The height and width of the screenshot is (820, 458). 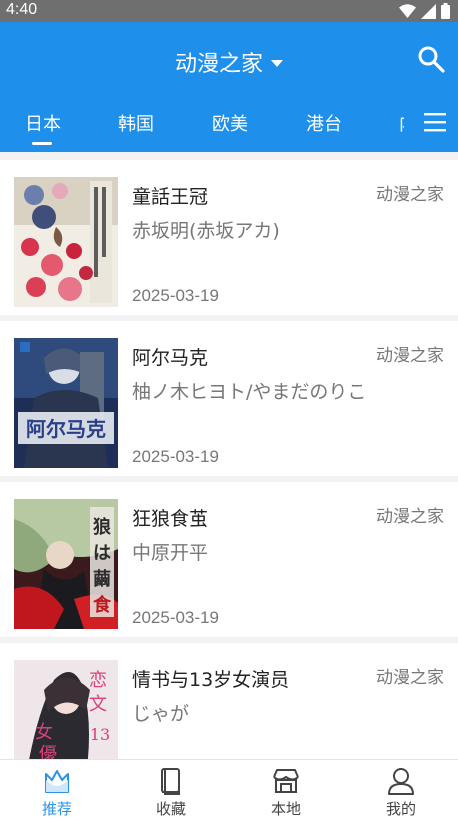 I want to click on battery-icon, so click(x=445, y=11).